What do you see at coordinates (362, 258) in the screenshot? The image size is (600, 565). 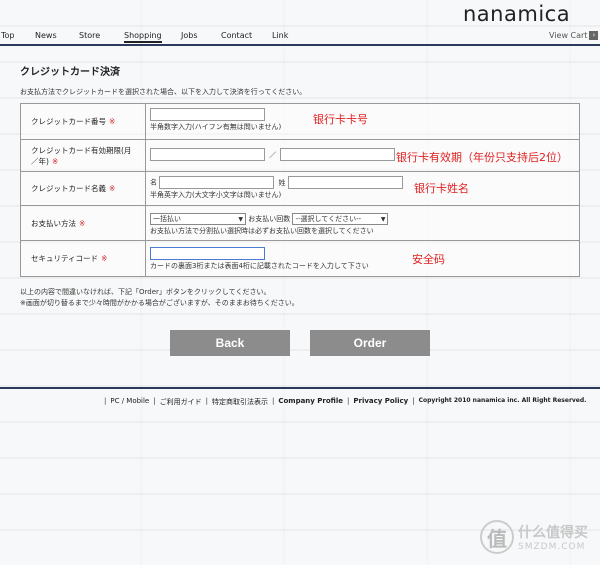 I see `security-cell: カードの裏面3桁または表面4桁に記載されたコードを入力して下さい 安全码` at bounding box center [362, 258].